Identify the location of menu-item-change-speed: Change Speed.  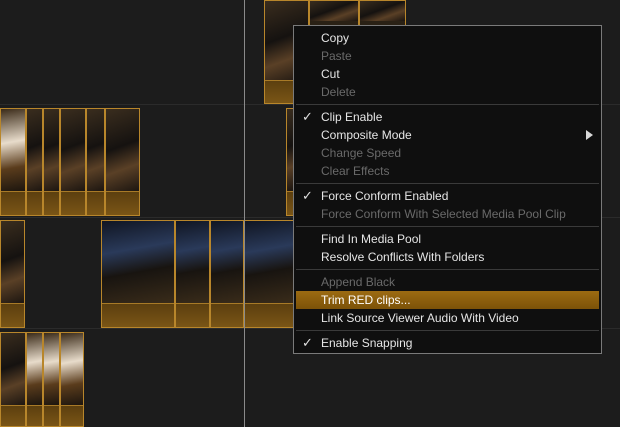
(447, 153).